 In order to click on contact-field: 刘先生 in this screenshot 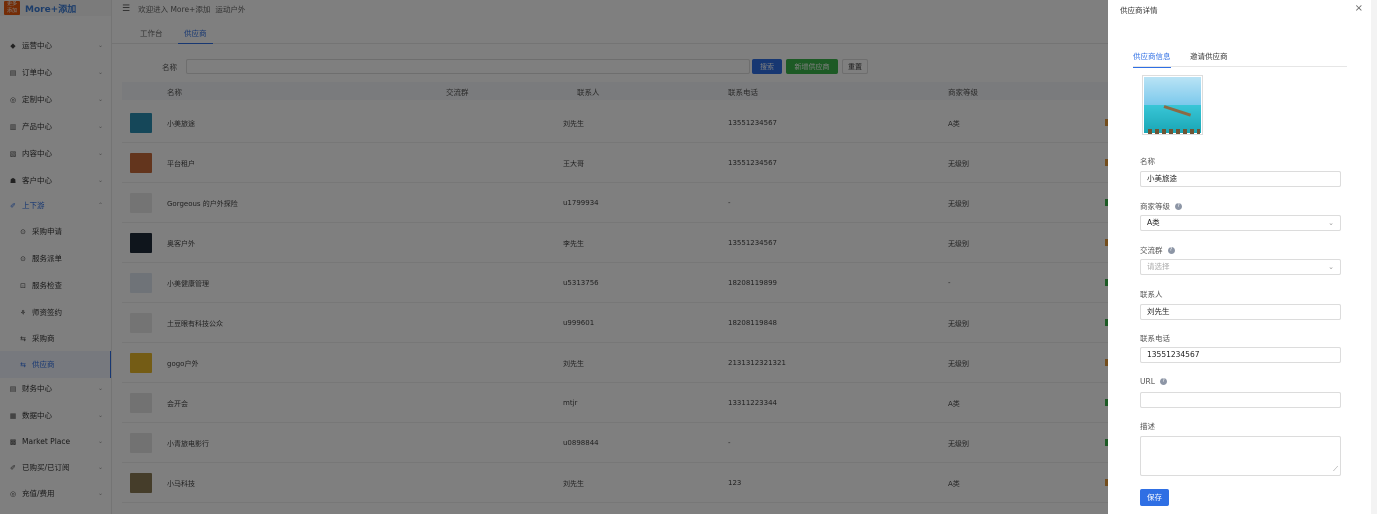, I will do `click(1240, 312)`.